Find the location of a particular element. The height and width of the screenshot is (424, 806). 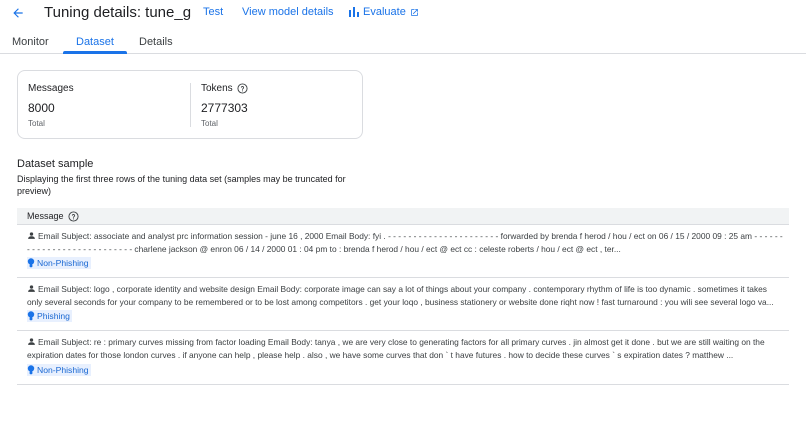

messages-label: Messages is located at coordinates (51, 88).